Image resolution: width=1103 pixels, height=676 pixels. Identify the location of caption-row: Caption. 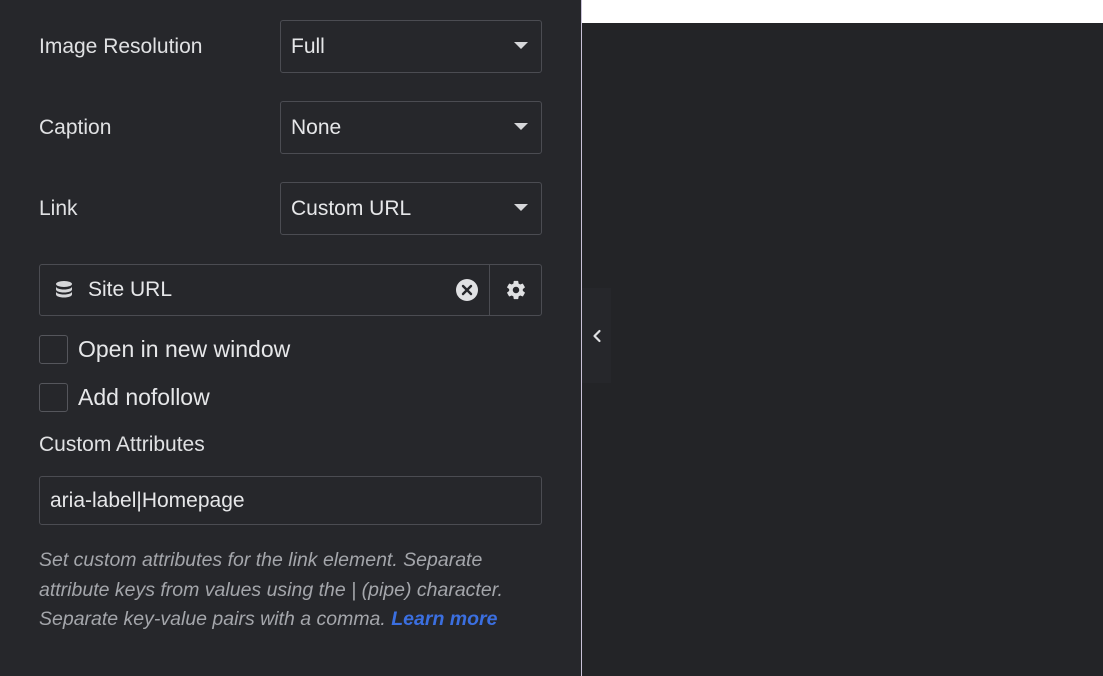
(75, 127).